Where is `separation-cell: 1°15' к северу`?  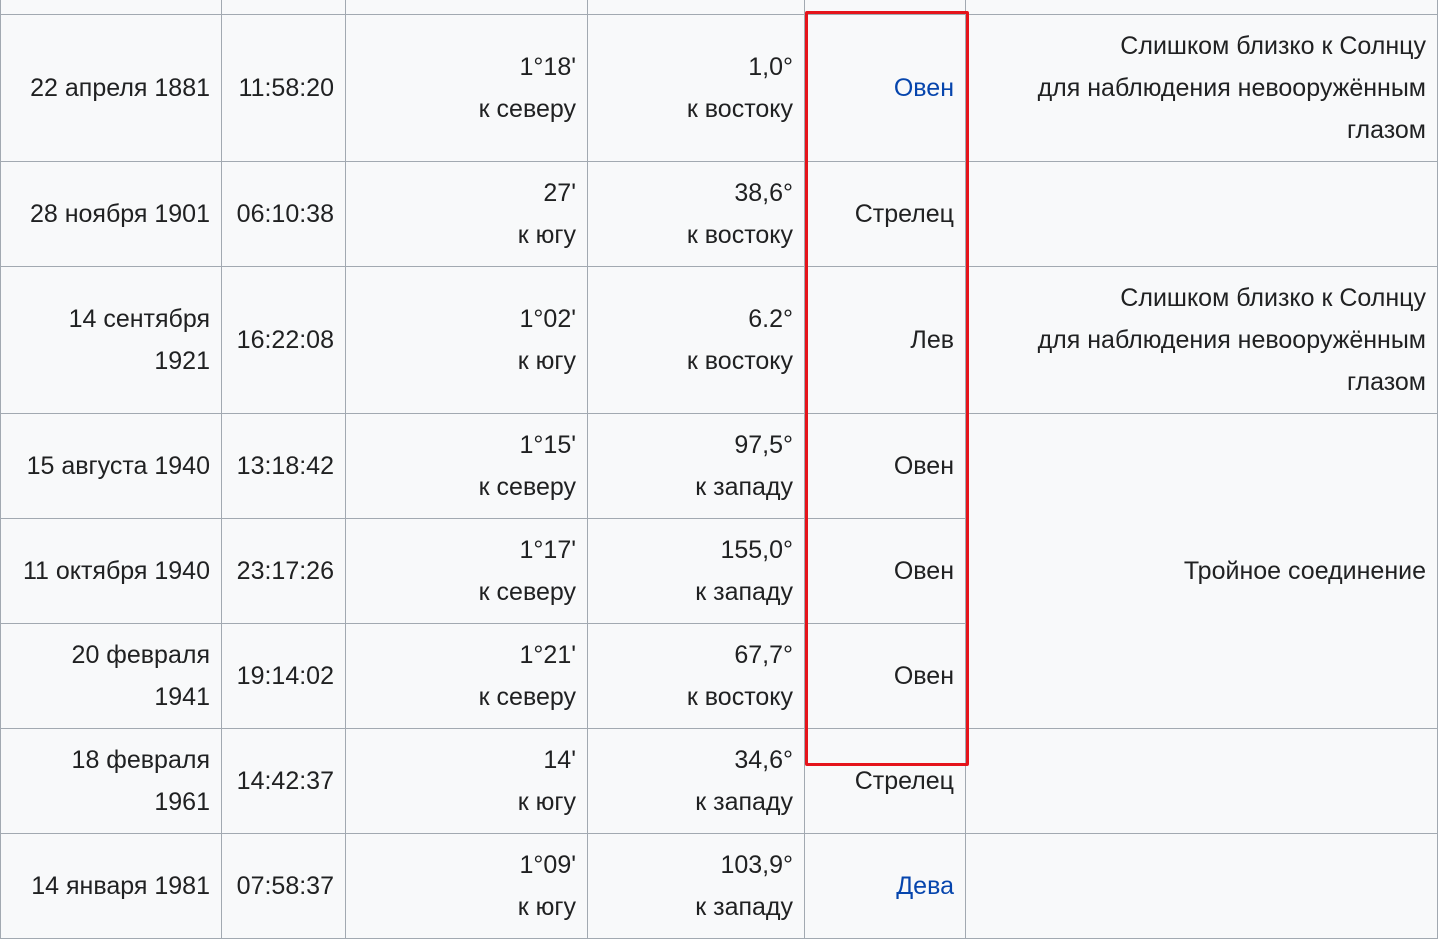 separation-cell: 1°15' к северу is located at coordinates (466, 466).